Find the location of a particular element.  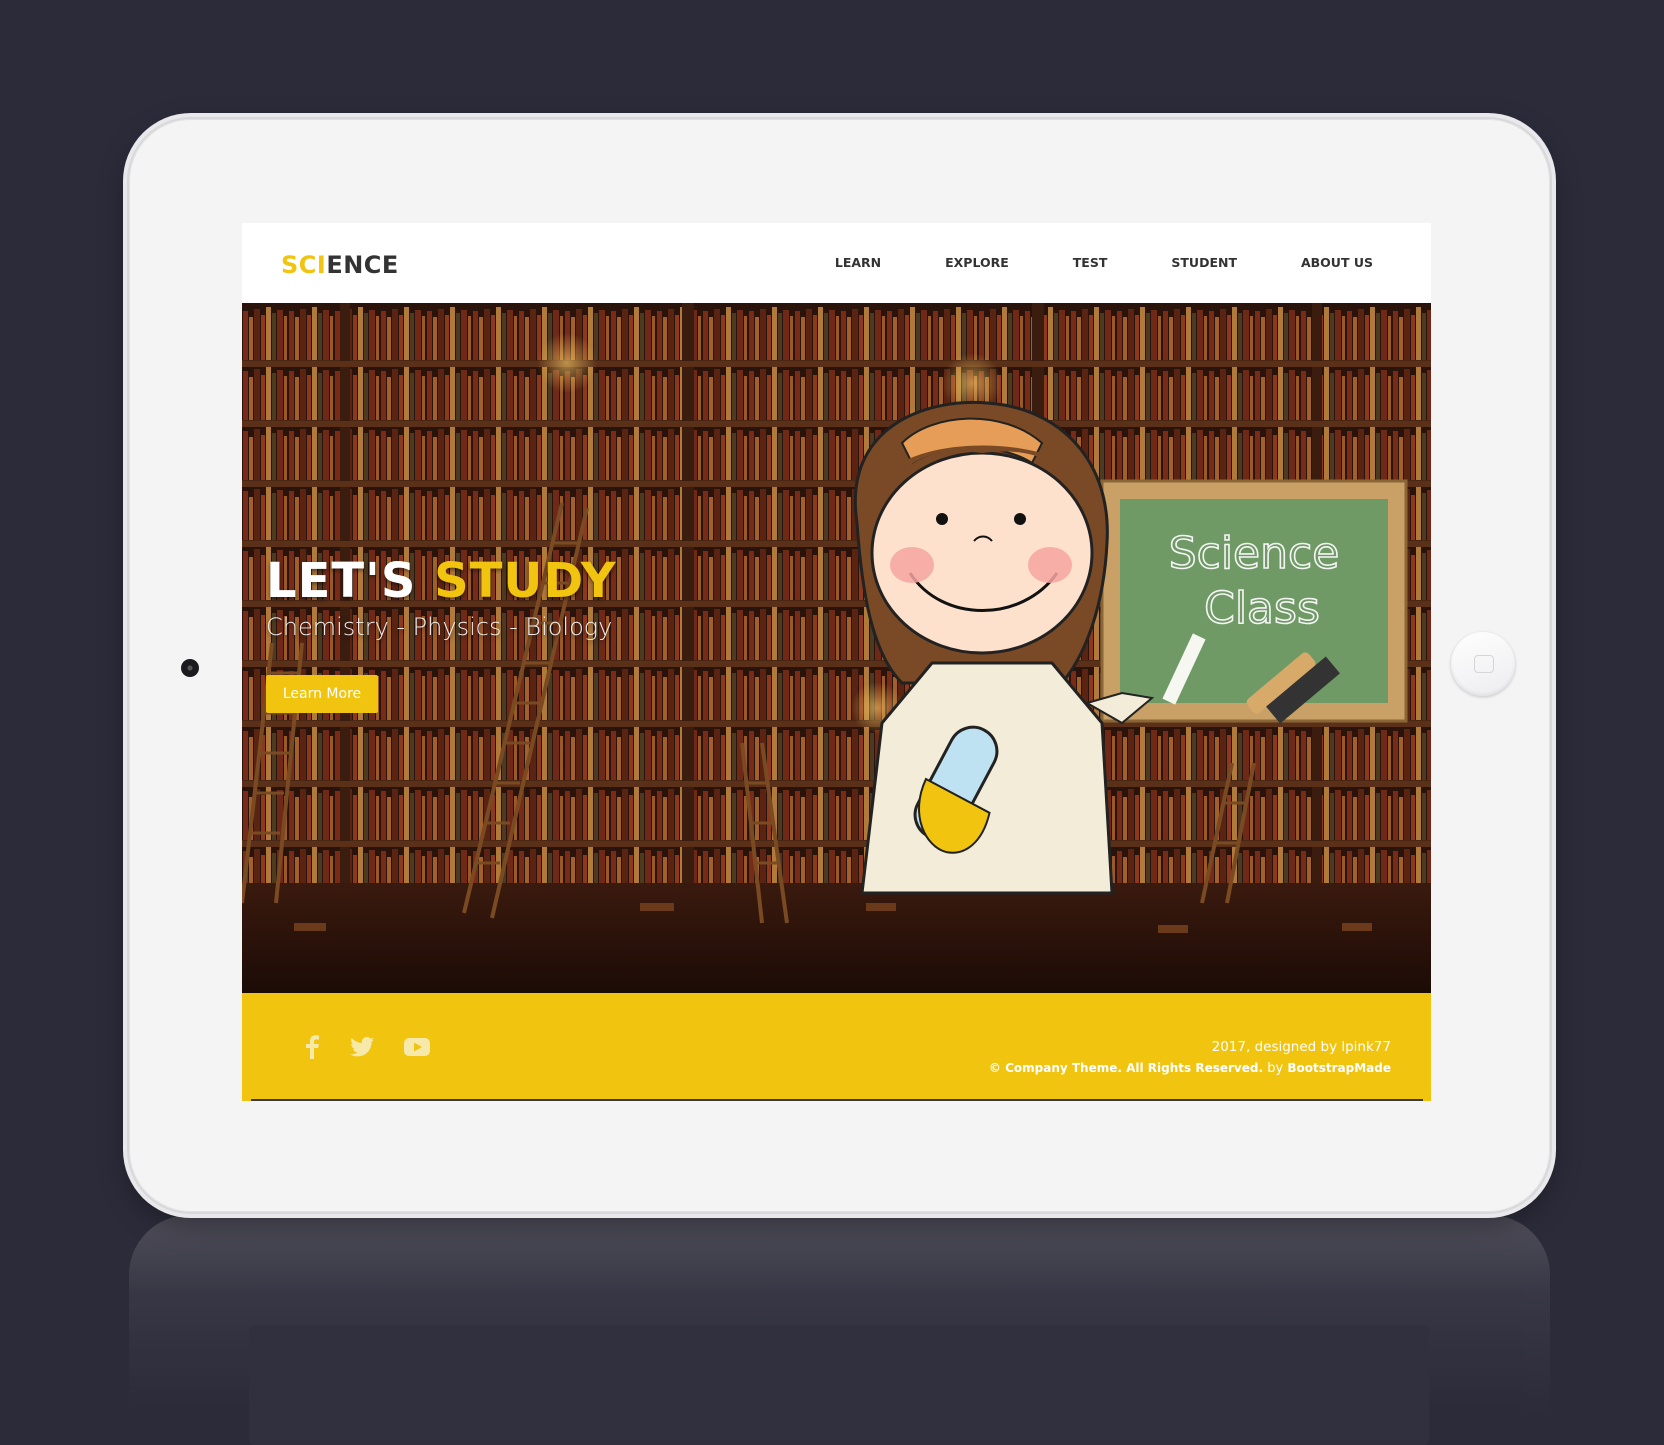

board-line-2: Class is located at coordinates (1262, 608).